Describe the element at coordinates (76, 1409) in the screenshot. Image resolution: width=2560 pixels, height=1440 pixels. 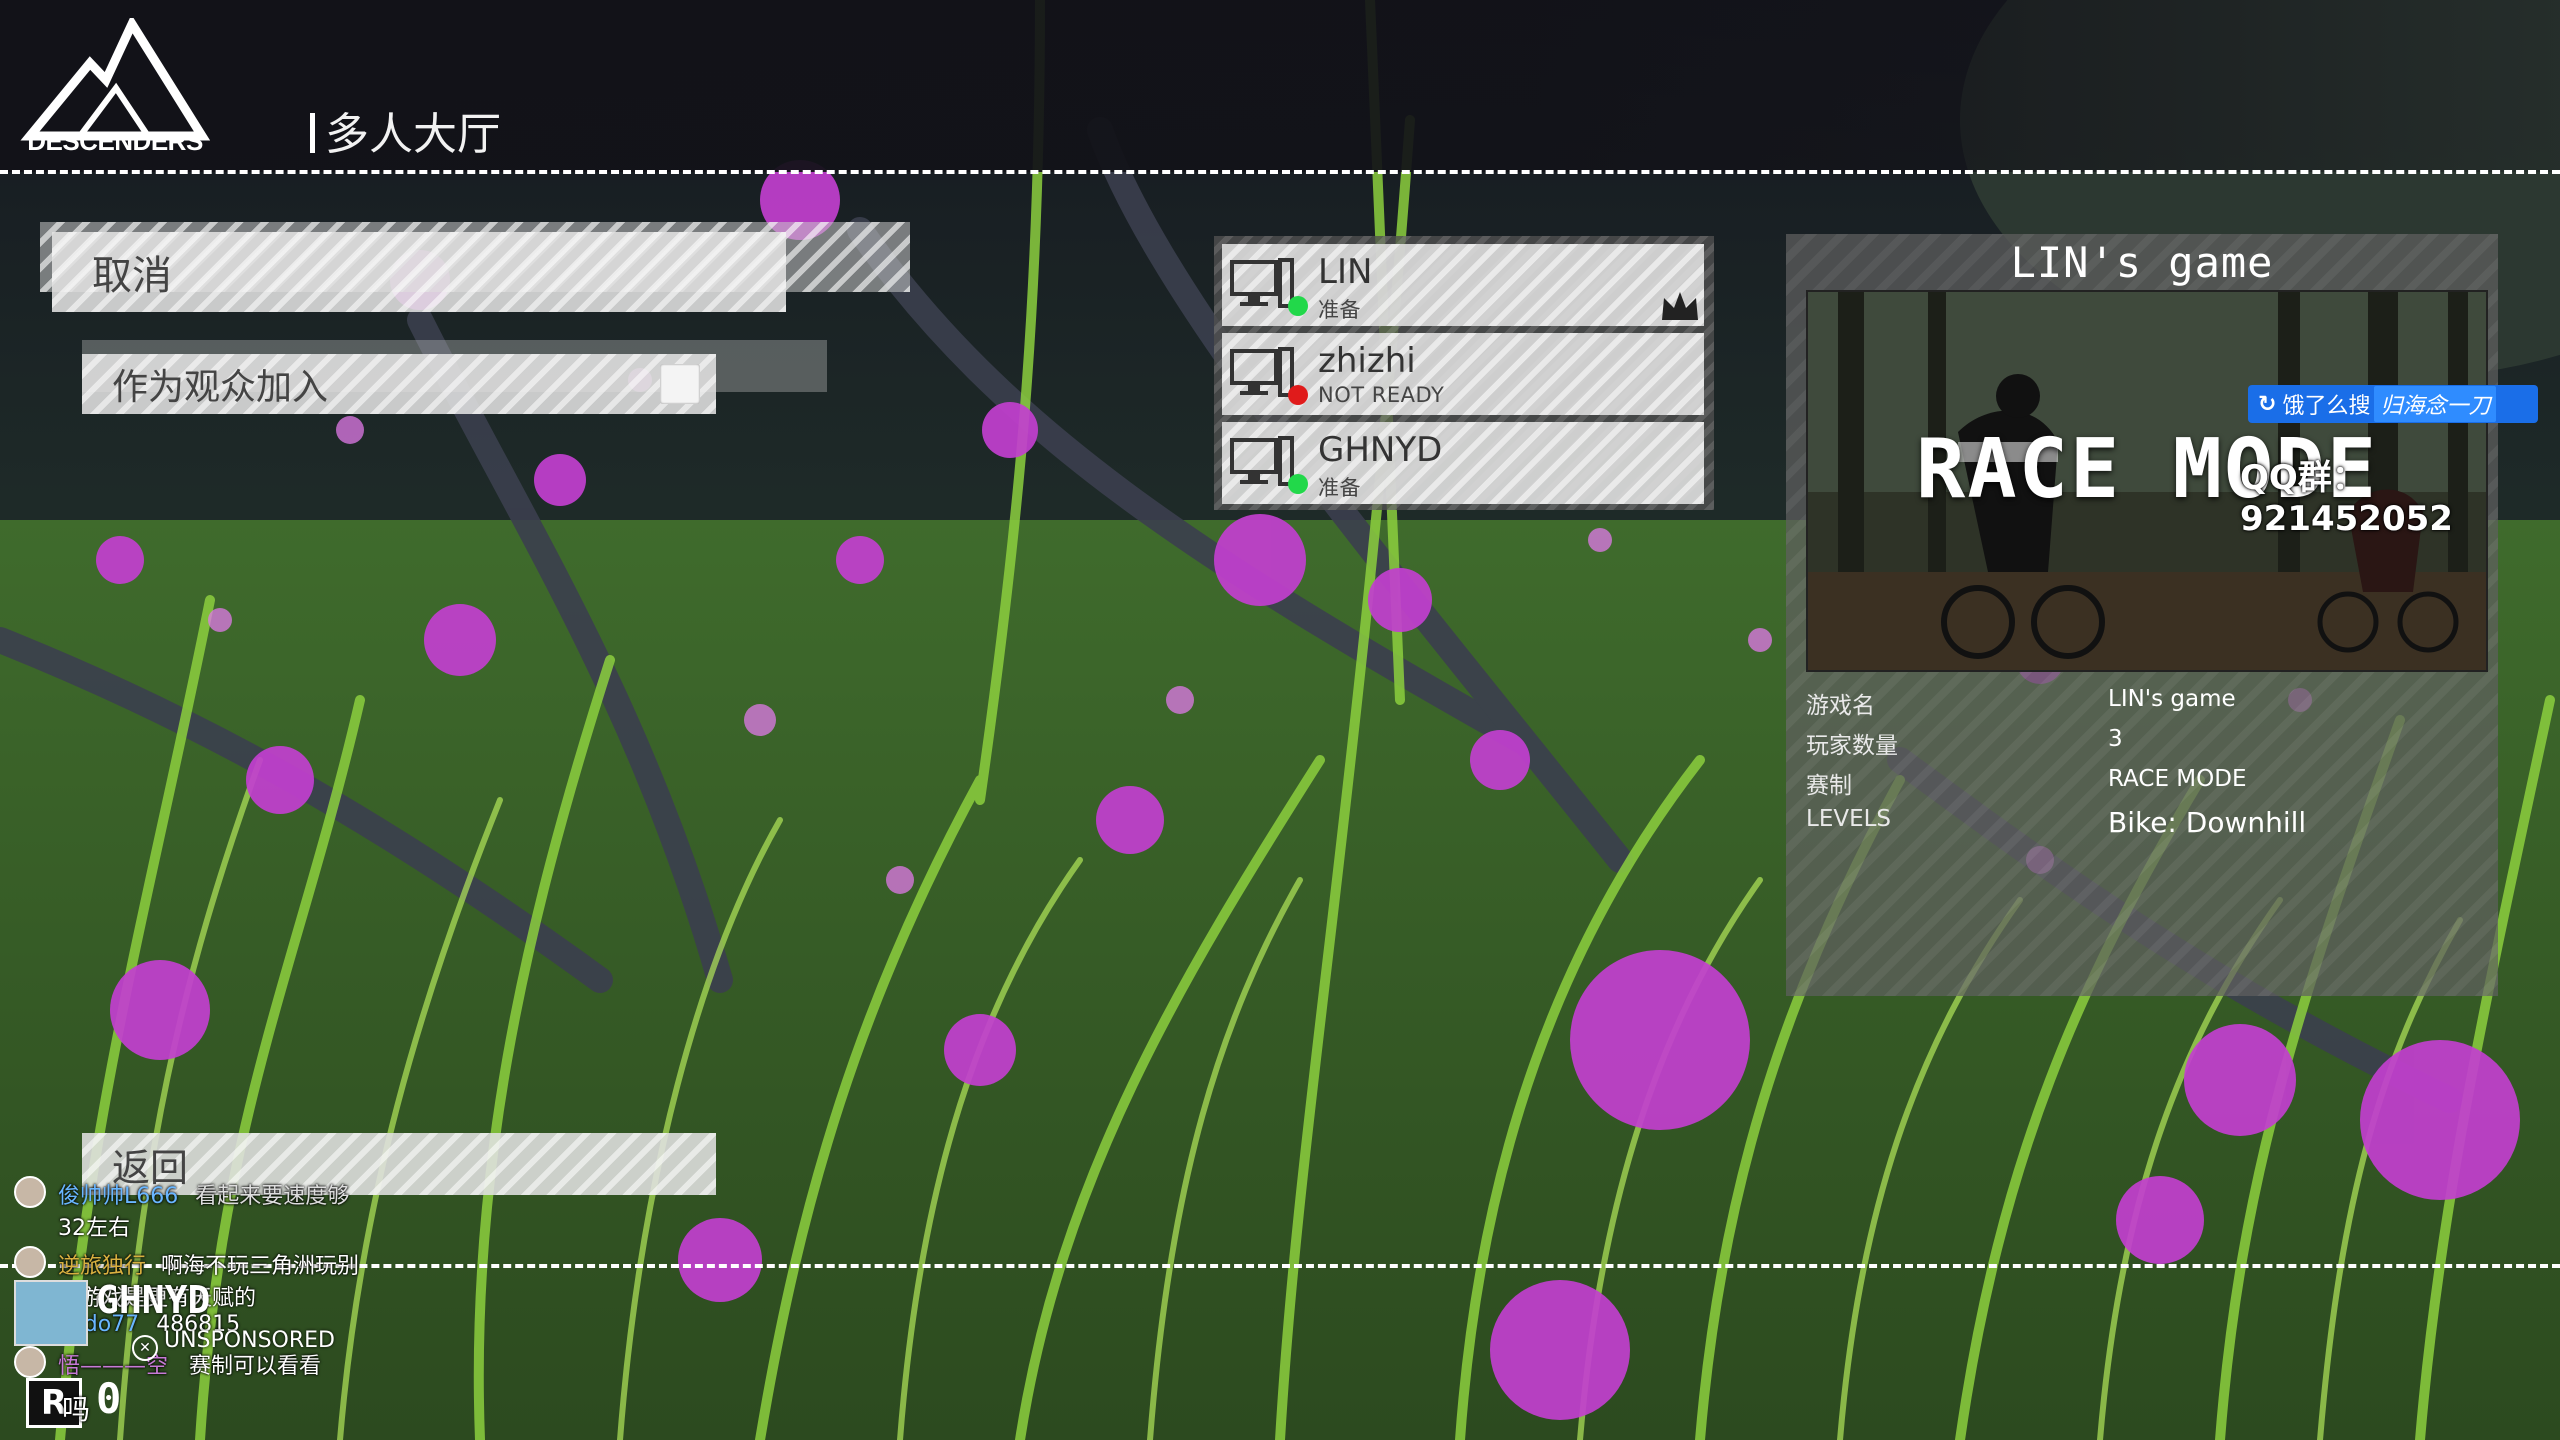
I see `rank-suffix: 吗` at that location.